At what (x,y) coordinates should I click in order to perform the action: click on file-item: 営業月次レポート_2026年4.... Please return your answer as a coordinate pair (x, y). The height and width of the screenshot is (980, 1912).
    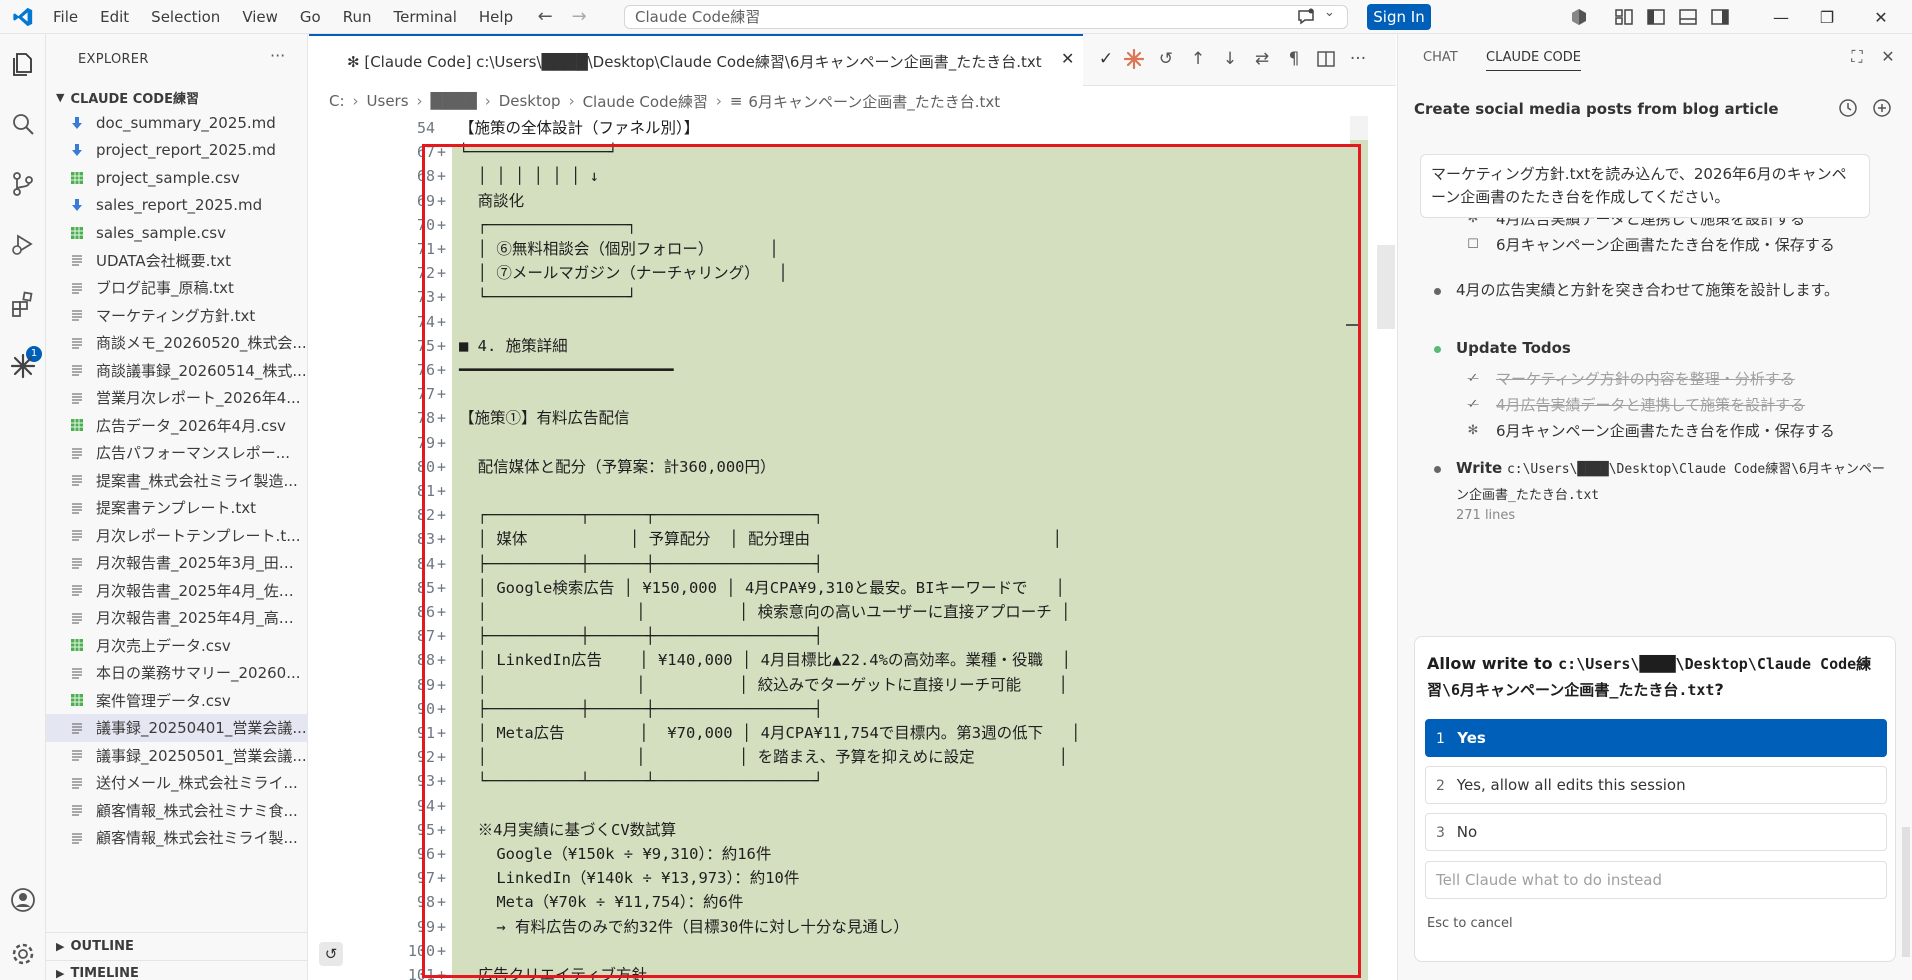
    Looking at the image, I should click on (177, 398).